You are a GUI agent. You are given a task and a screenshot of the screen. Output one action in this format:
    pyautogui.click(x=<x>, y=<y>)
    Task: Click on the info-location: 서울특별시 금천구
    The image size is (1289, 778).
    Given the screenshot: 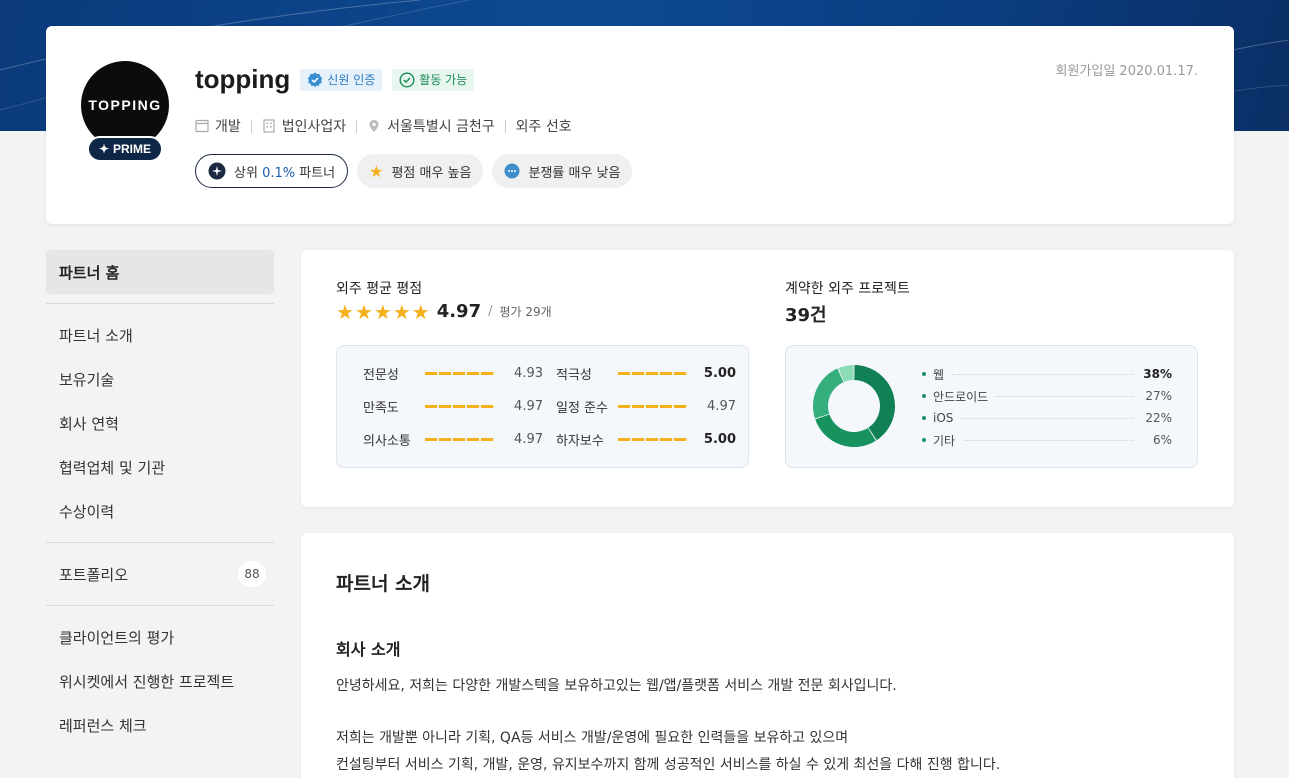 What is the action you would take?
    pyautogui.click(x=431, y=126)
    